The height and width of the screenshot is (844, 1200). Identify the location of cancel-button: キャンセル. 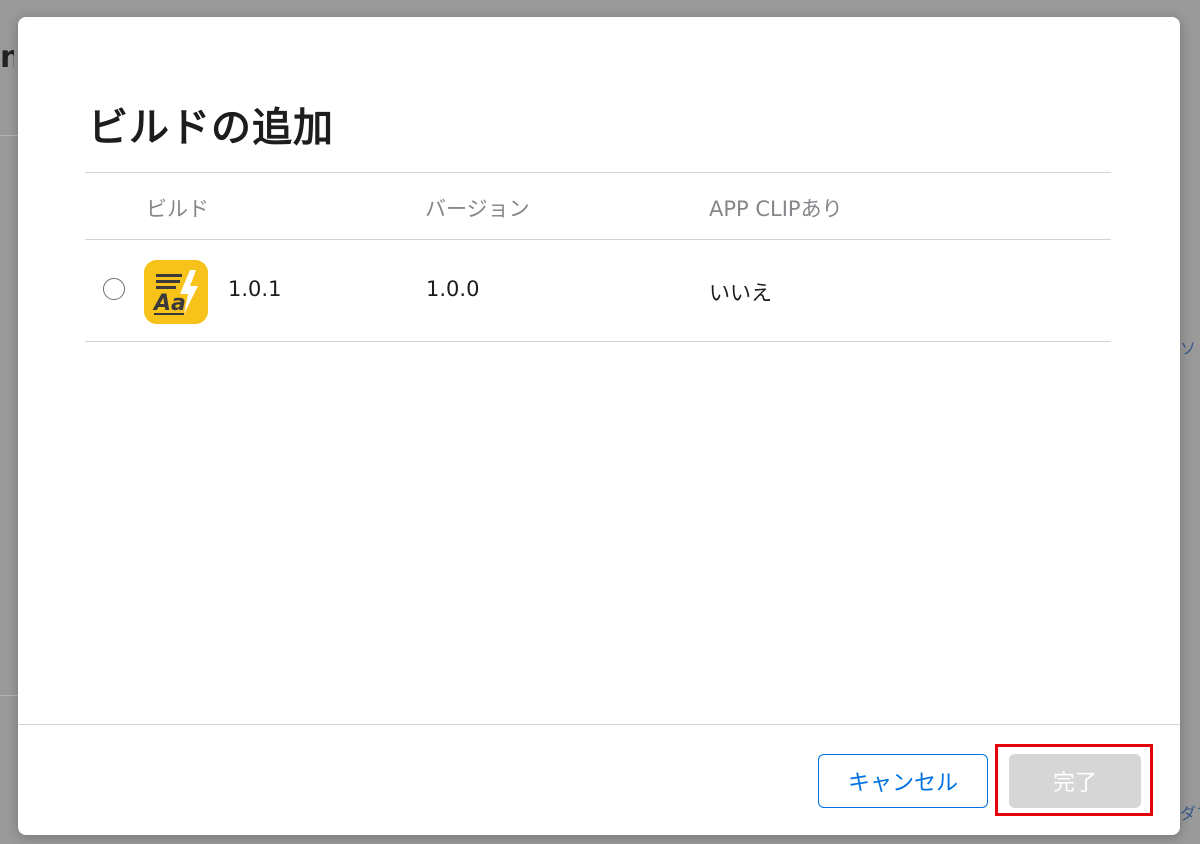
(903, 781).